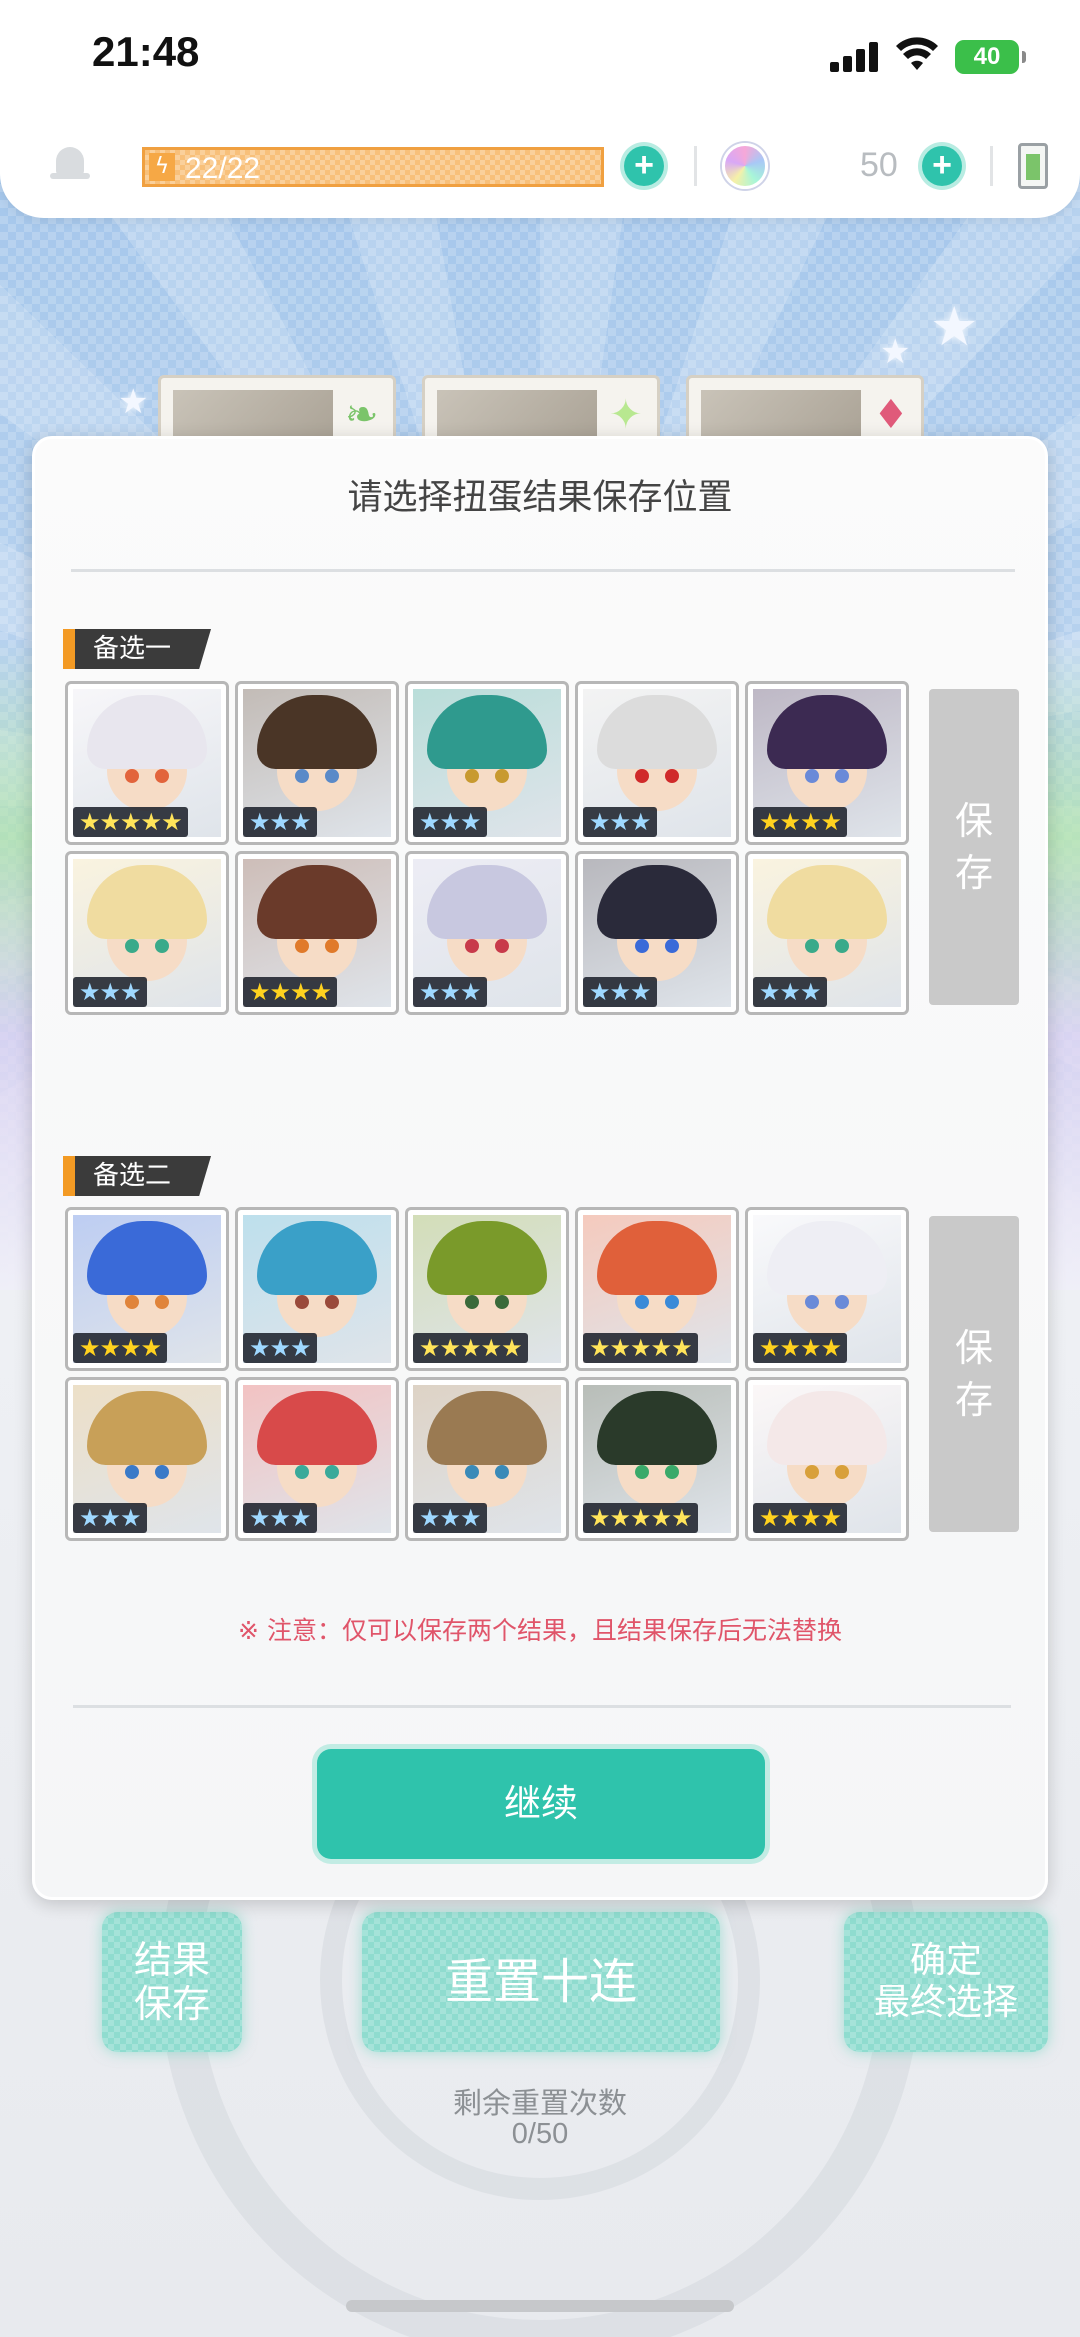 The width and height of the screenshot is (1080, 2337). Describe the element at coordinates (162, 167) in the screenshot. I see `lightning-icon: ϟ` at that location.